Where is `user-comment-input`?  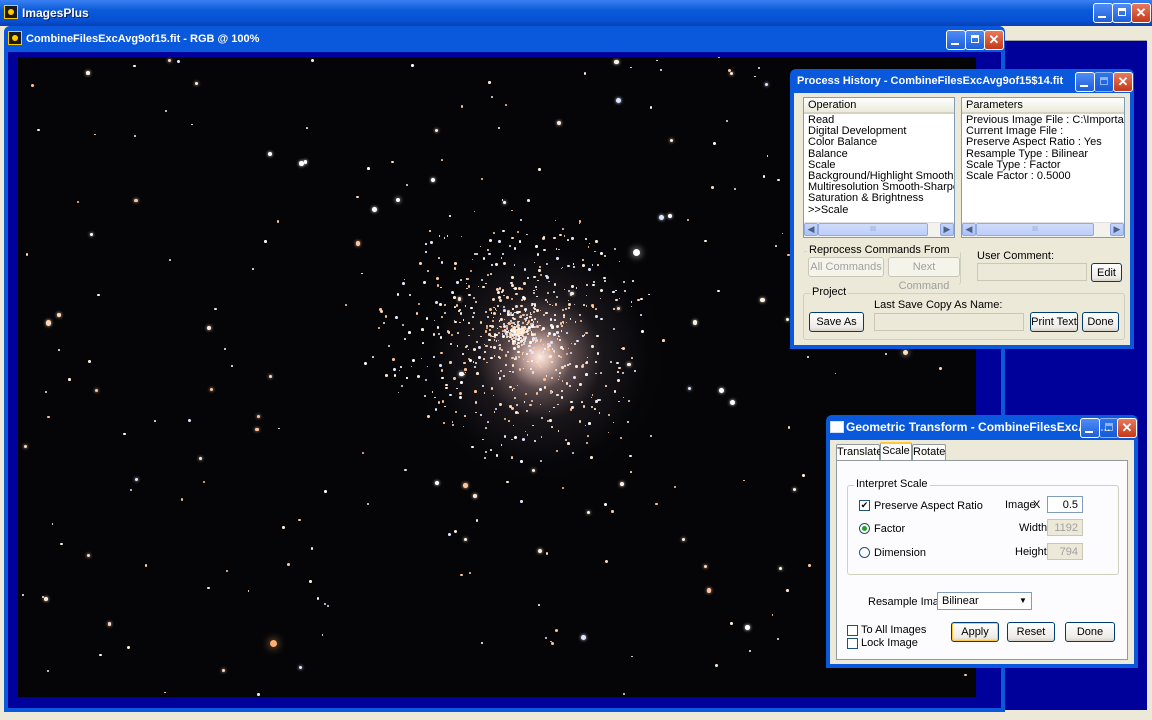
user-comment-input is located at coordinates (1032, 272).